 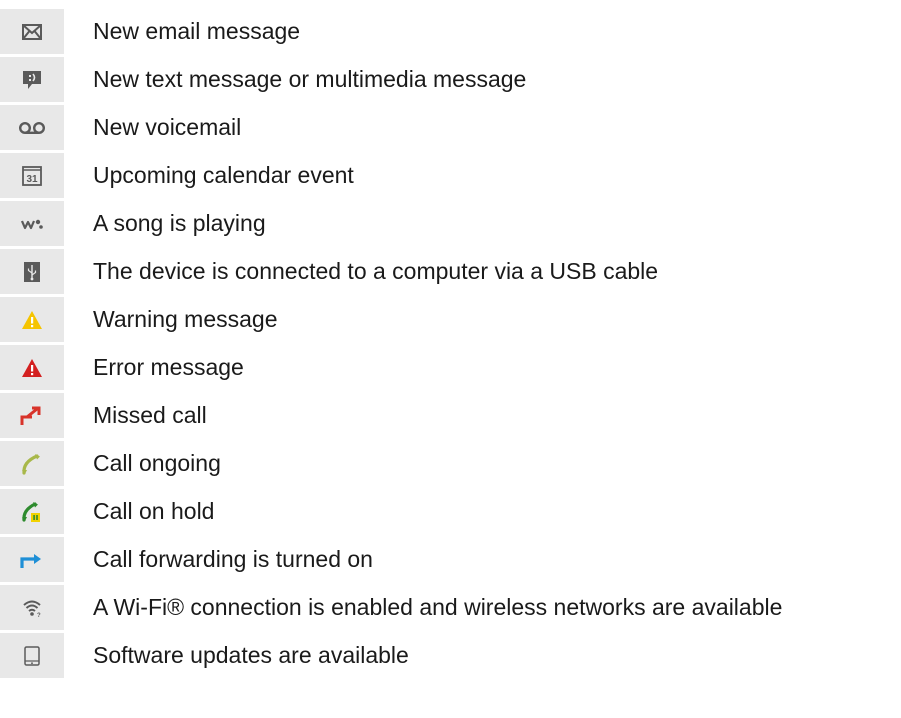 I want to click on list-item: 31 Upcoming calendar event, so click(x=450, y=175).